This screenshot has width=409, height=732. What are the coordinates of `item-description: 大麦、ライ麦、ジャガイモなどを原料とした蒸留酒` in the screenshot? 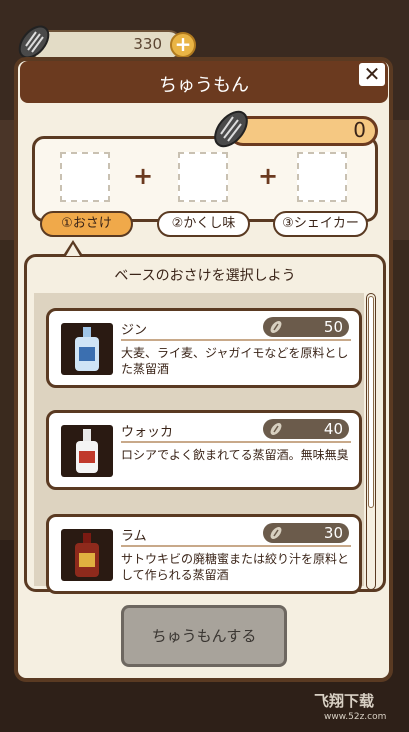 It's located at (235, 361).